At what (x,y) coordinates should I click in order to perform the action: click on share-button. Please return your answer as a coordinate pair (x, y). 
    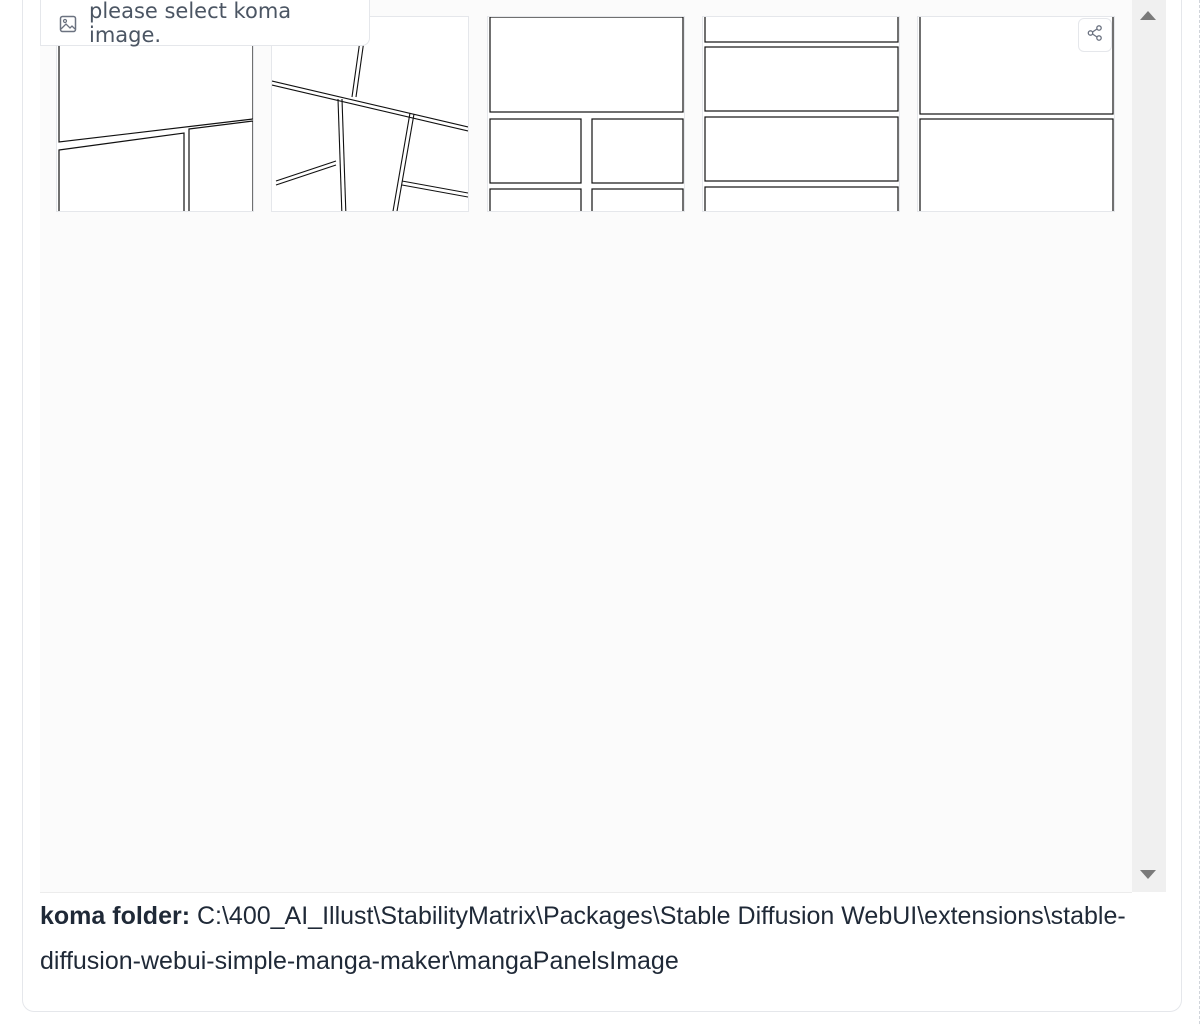
    Looking at the image, I should click on (1095, 35).